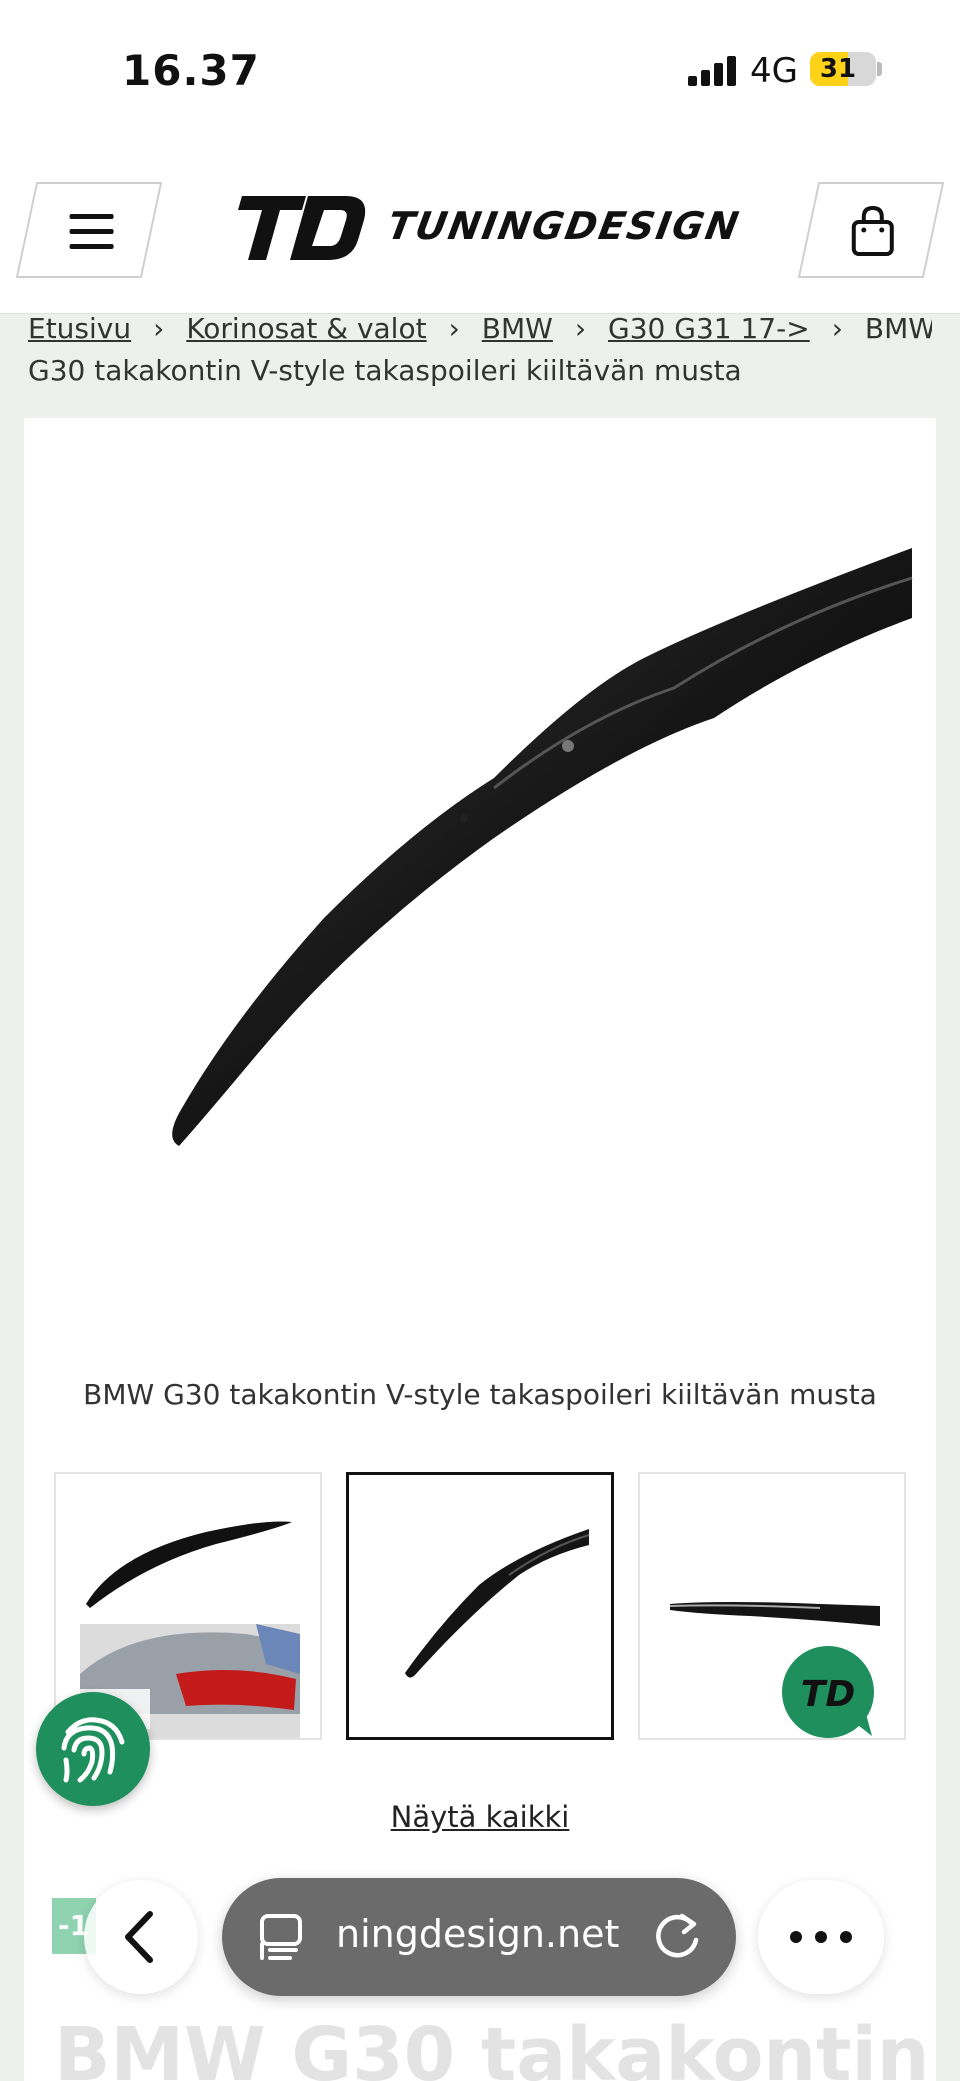  Describe the element at coordinates (477, 1934) in the screenshot. I see `url-text: ningdesign.net` at that location.